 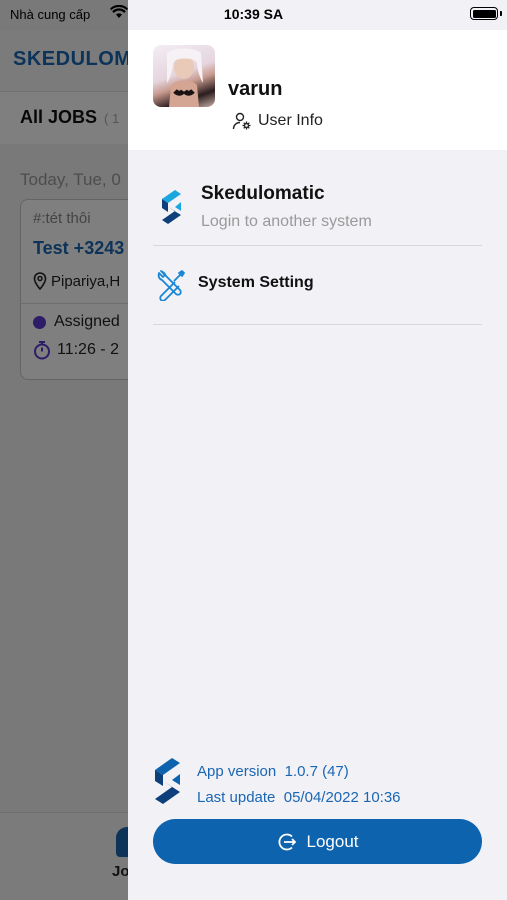 I want to click on menu-item-title: System Setting, so click(x=256, y=282).